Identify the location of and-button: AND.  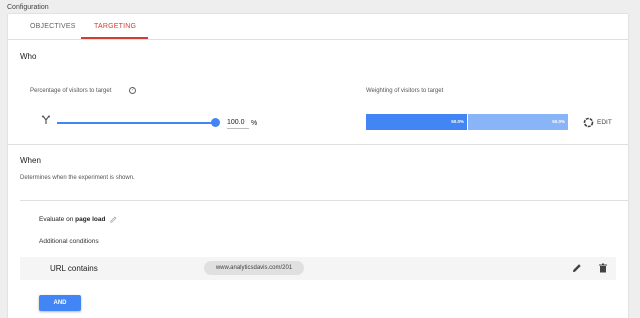
(60, 303).